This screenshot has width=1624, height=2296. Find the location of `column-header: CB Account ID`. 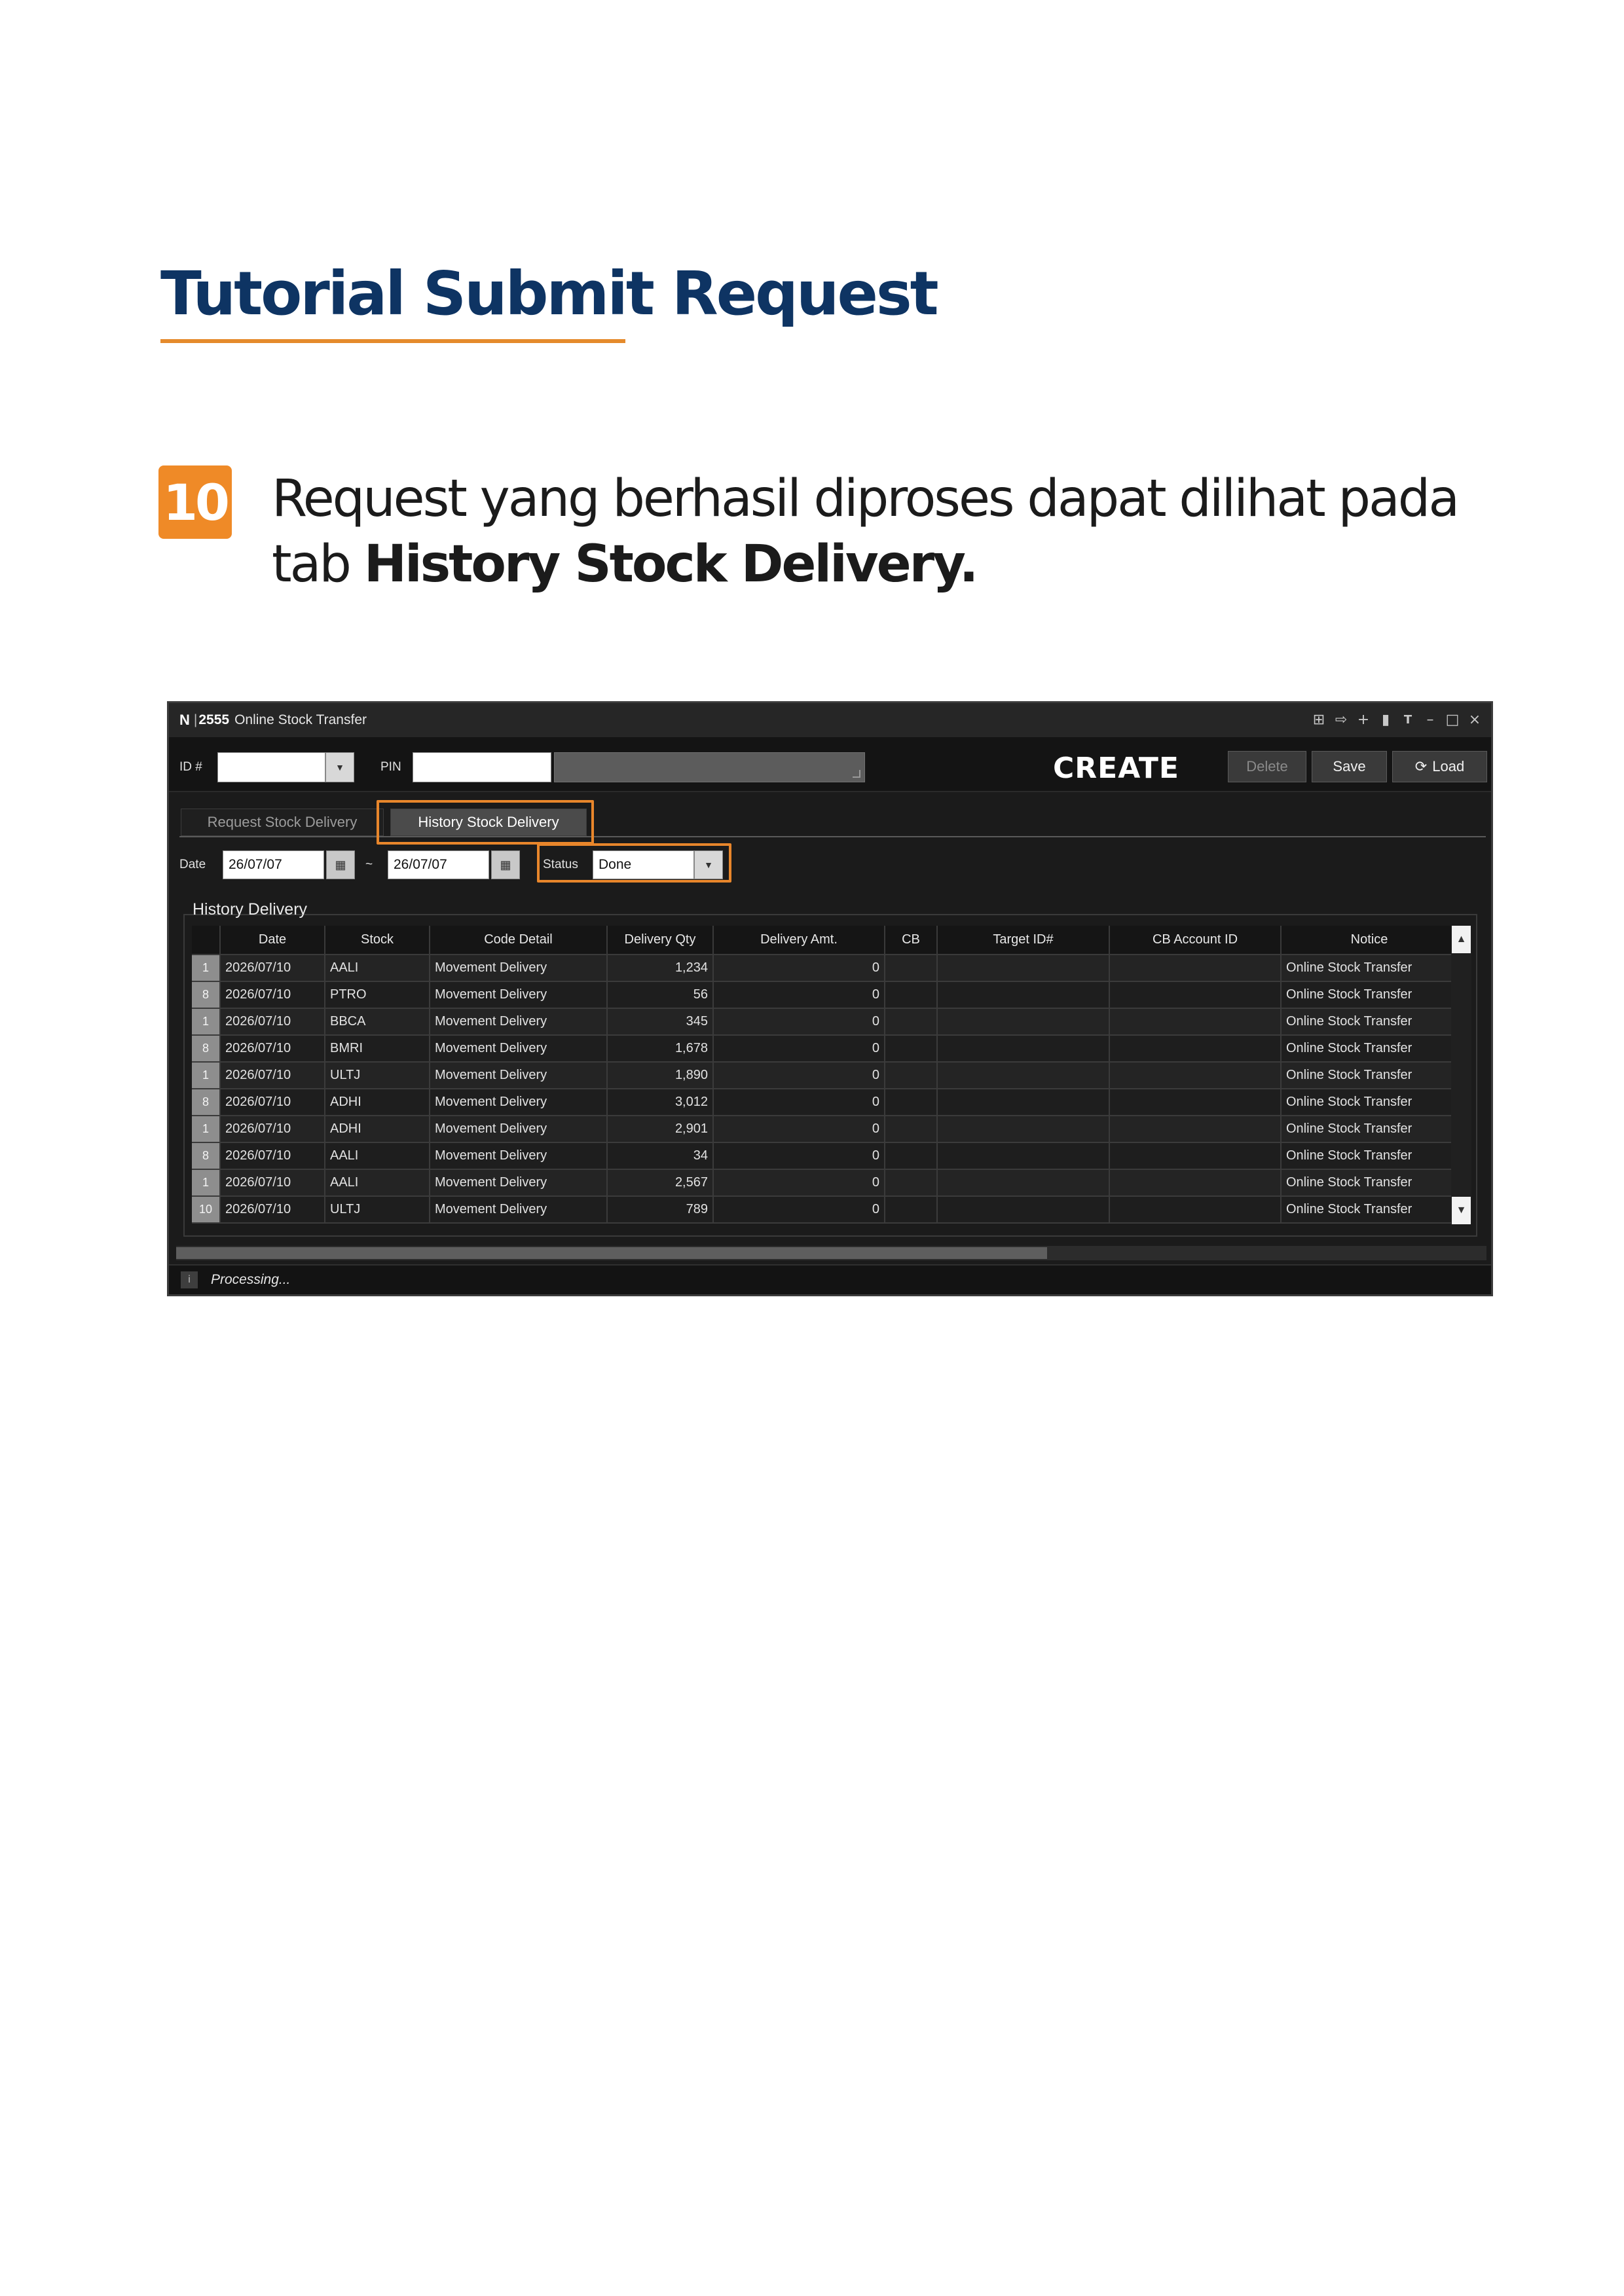

column-header: CB Account ID is located at coordinates (1195, 940).